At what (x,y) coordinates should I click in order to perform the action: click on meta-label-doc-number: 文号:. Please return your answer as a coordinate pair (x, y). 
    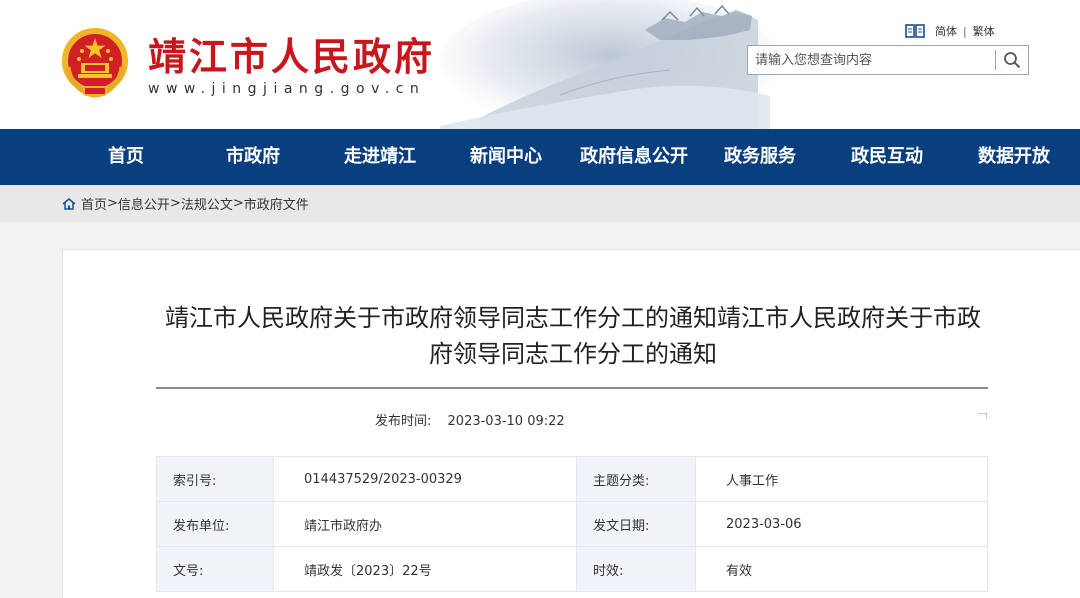
    Looking at the image, I should click on (215, 569).